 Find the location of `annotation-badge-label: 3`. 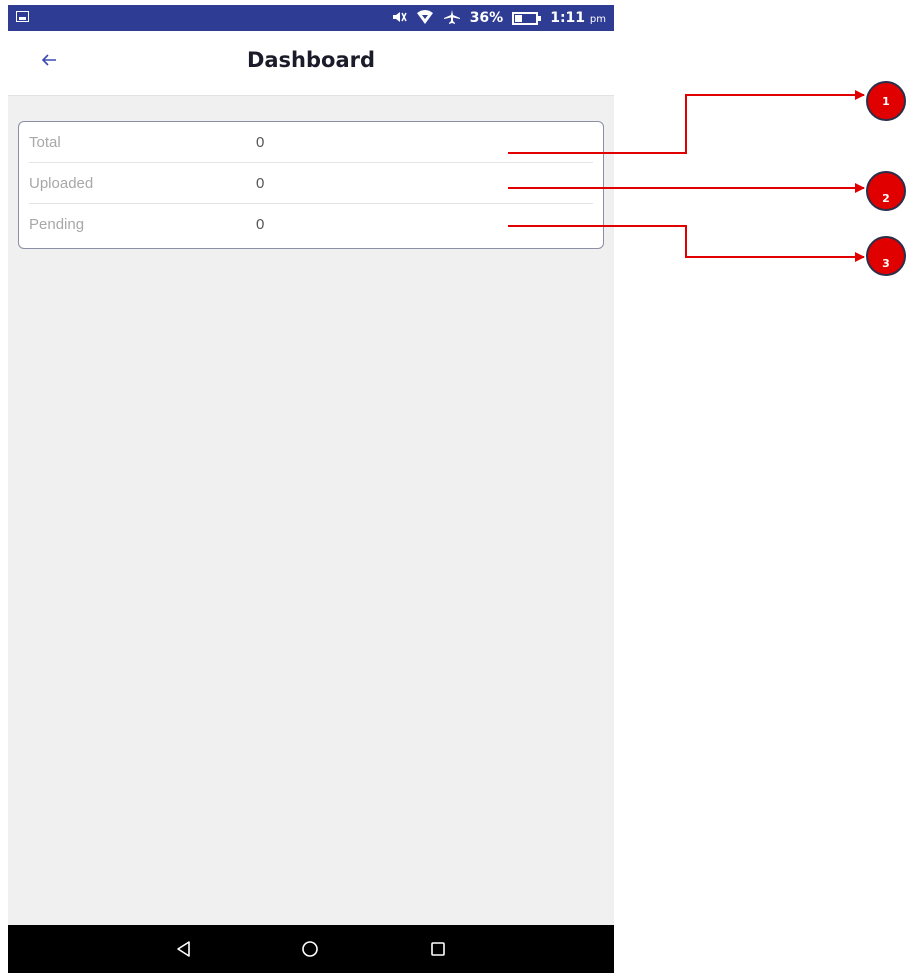

annotation-badge-label: 3 is located at coordinates (886, 263).